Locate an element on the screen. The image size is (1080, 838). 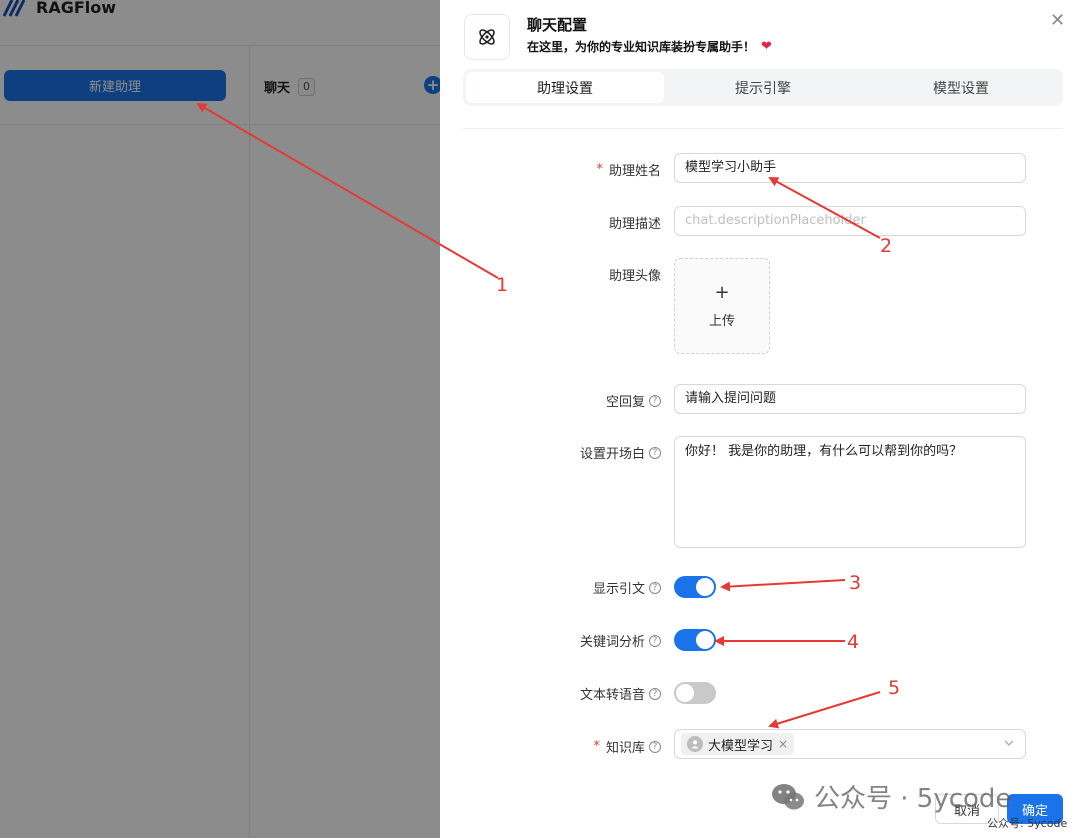
chat-config-icon is located at coordinates (487, 37).